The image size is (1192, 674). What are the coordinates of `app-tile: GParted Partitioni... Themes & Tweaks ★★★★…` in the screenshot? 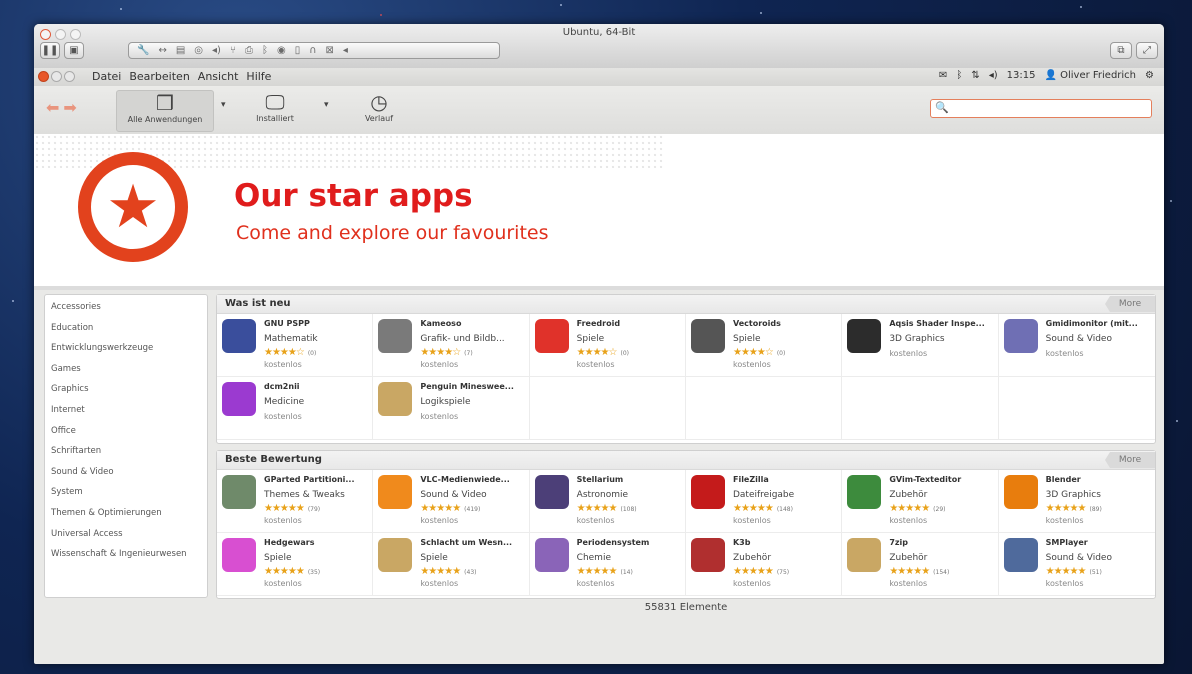 It's located at (295, 501).